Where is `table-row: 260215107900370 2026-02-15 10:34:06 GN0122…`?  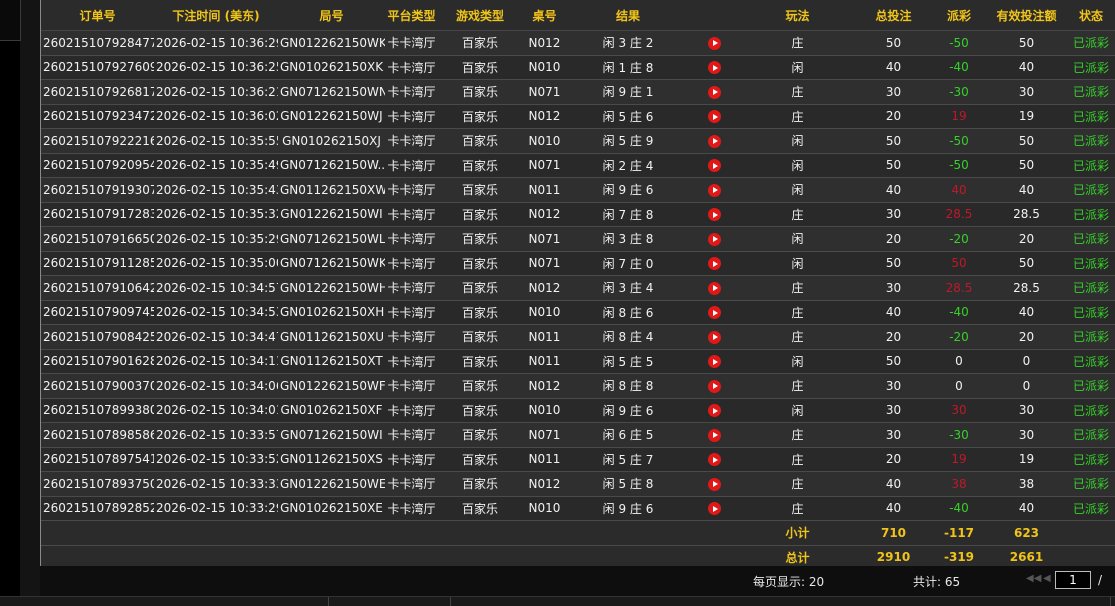 table-row: 260215107900370 2026-02-15 10:34:06 GN0122… is located at coordinates (578, 386).